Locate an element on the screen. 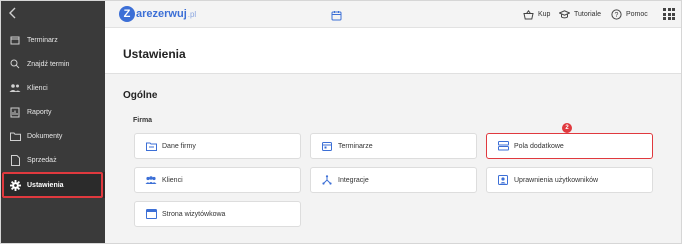  sidebar-item-klienci: Klienci is located at coordinates (53, 88).